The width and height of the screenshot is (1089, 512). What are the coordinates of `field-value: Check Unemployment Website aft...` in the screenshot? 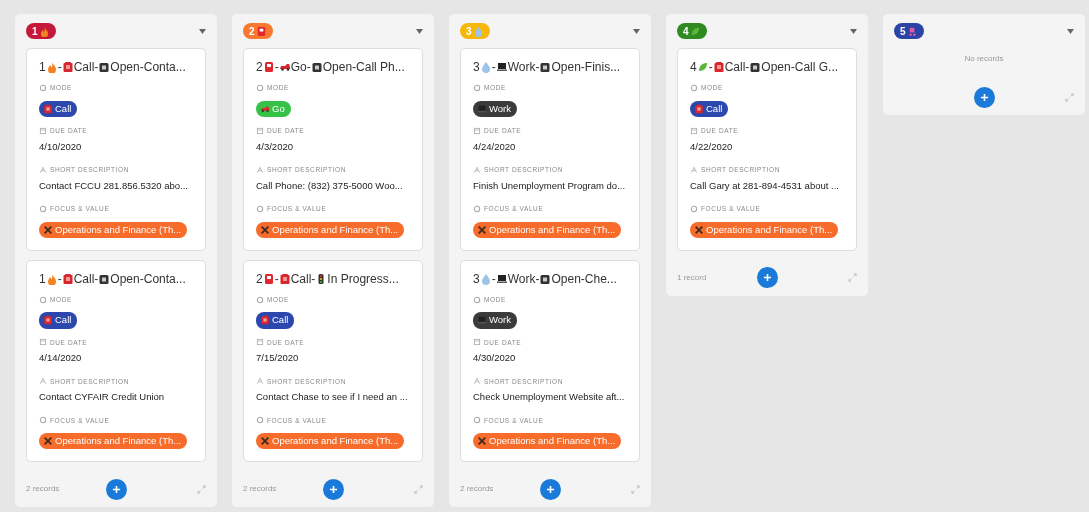 It's located at (549, 397).